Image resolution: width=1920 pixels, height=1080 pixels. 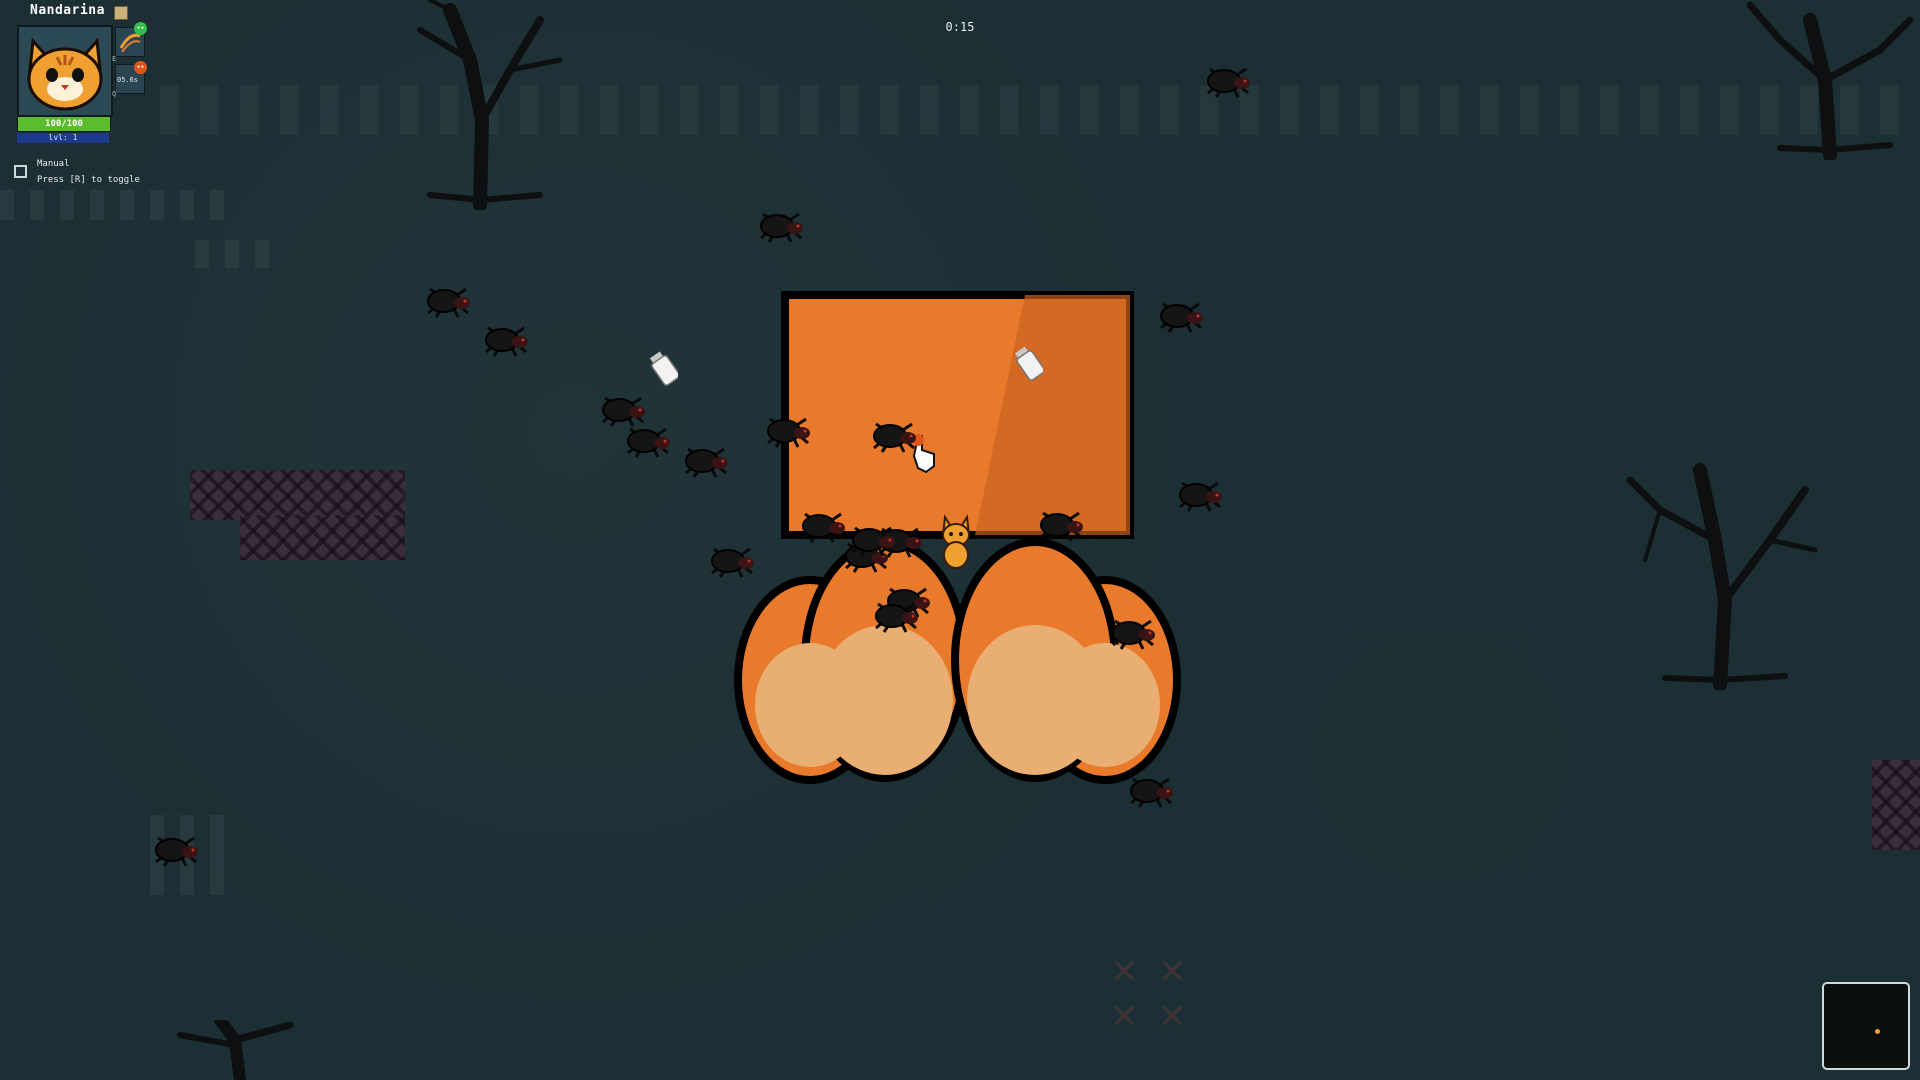 I want to click on player-portrait, so click(x=65, y=71).